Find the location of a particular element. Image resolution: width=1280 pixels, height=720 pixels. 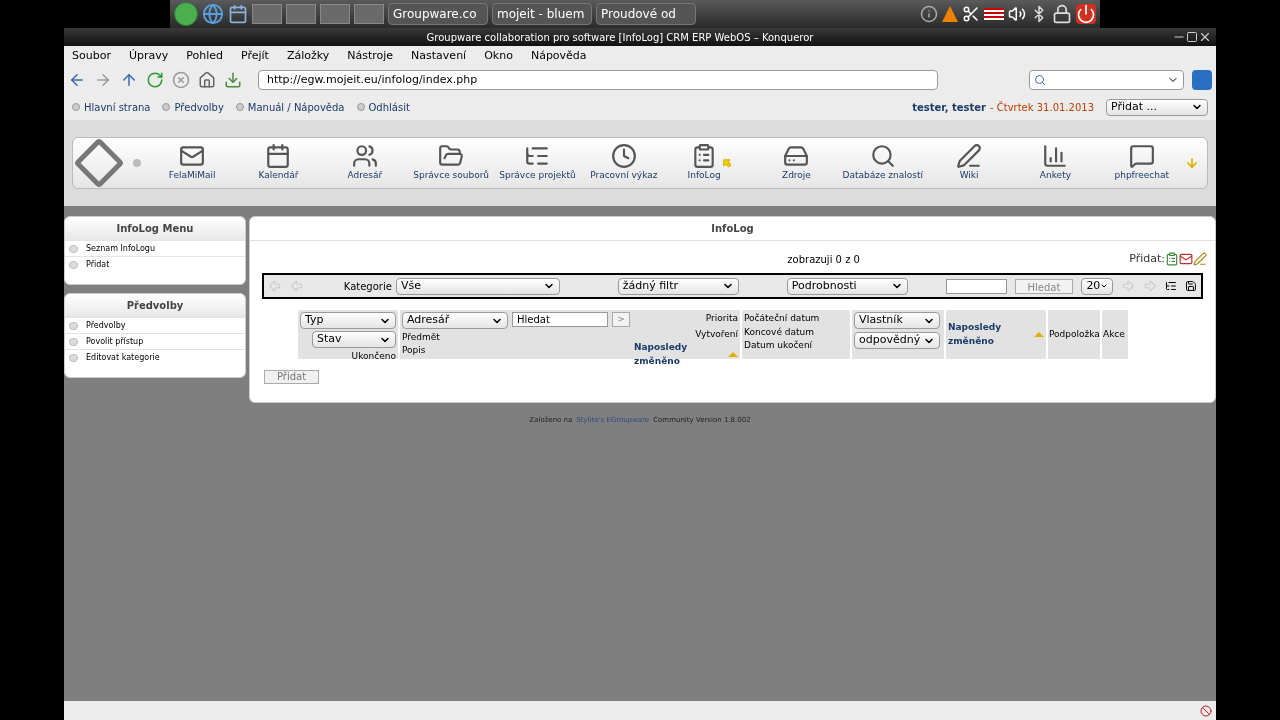

menu-item: Nástroje is located at coordinates (370, 56).